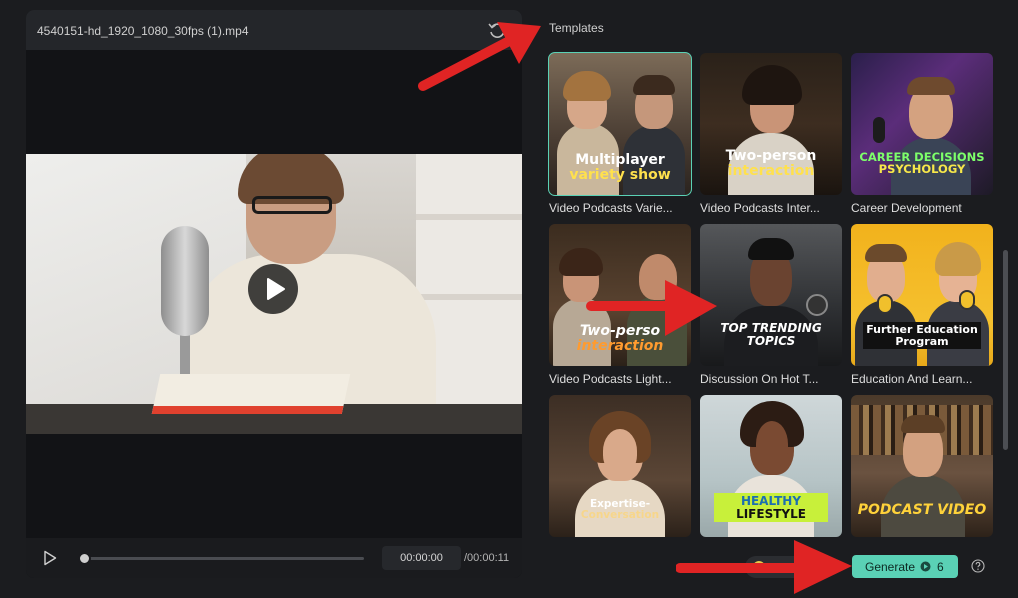  I want to click on template-name: Career Development, so click(906, 208).